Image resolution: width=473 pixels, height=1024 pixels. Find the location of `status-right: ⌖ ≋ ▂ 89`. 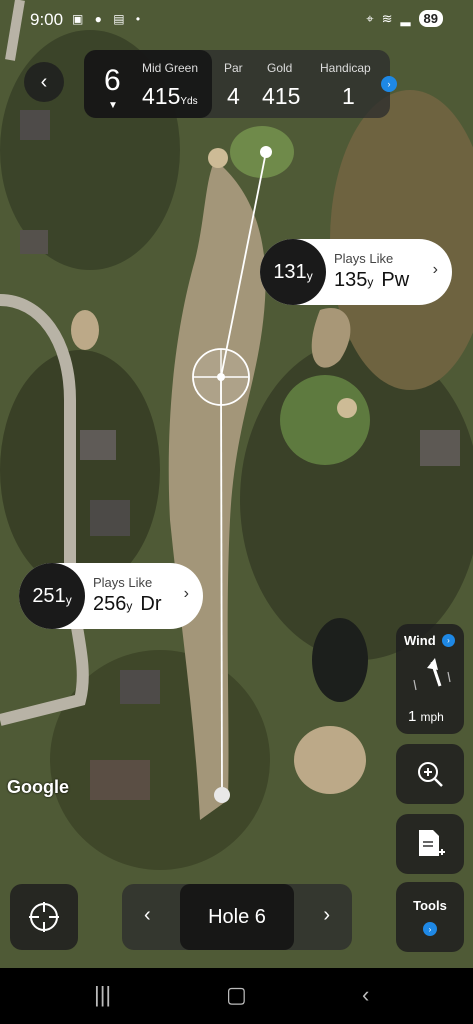

status-right: ⌖ ≋ ▂ 89 is located at coordinates (404, 18).